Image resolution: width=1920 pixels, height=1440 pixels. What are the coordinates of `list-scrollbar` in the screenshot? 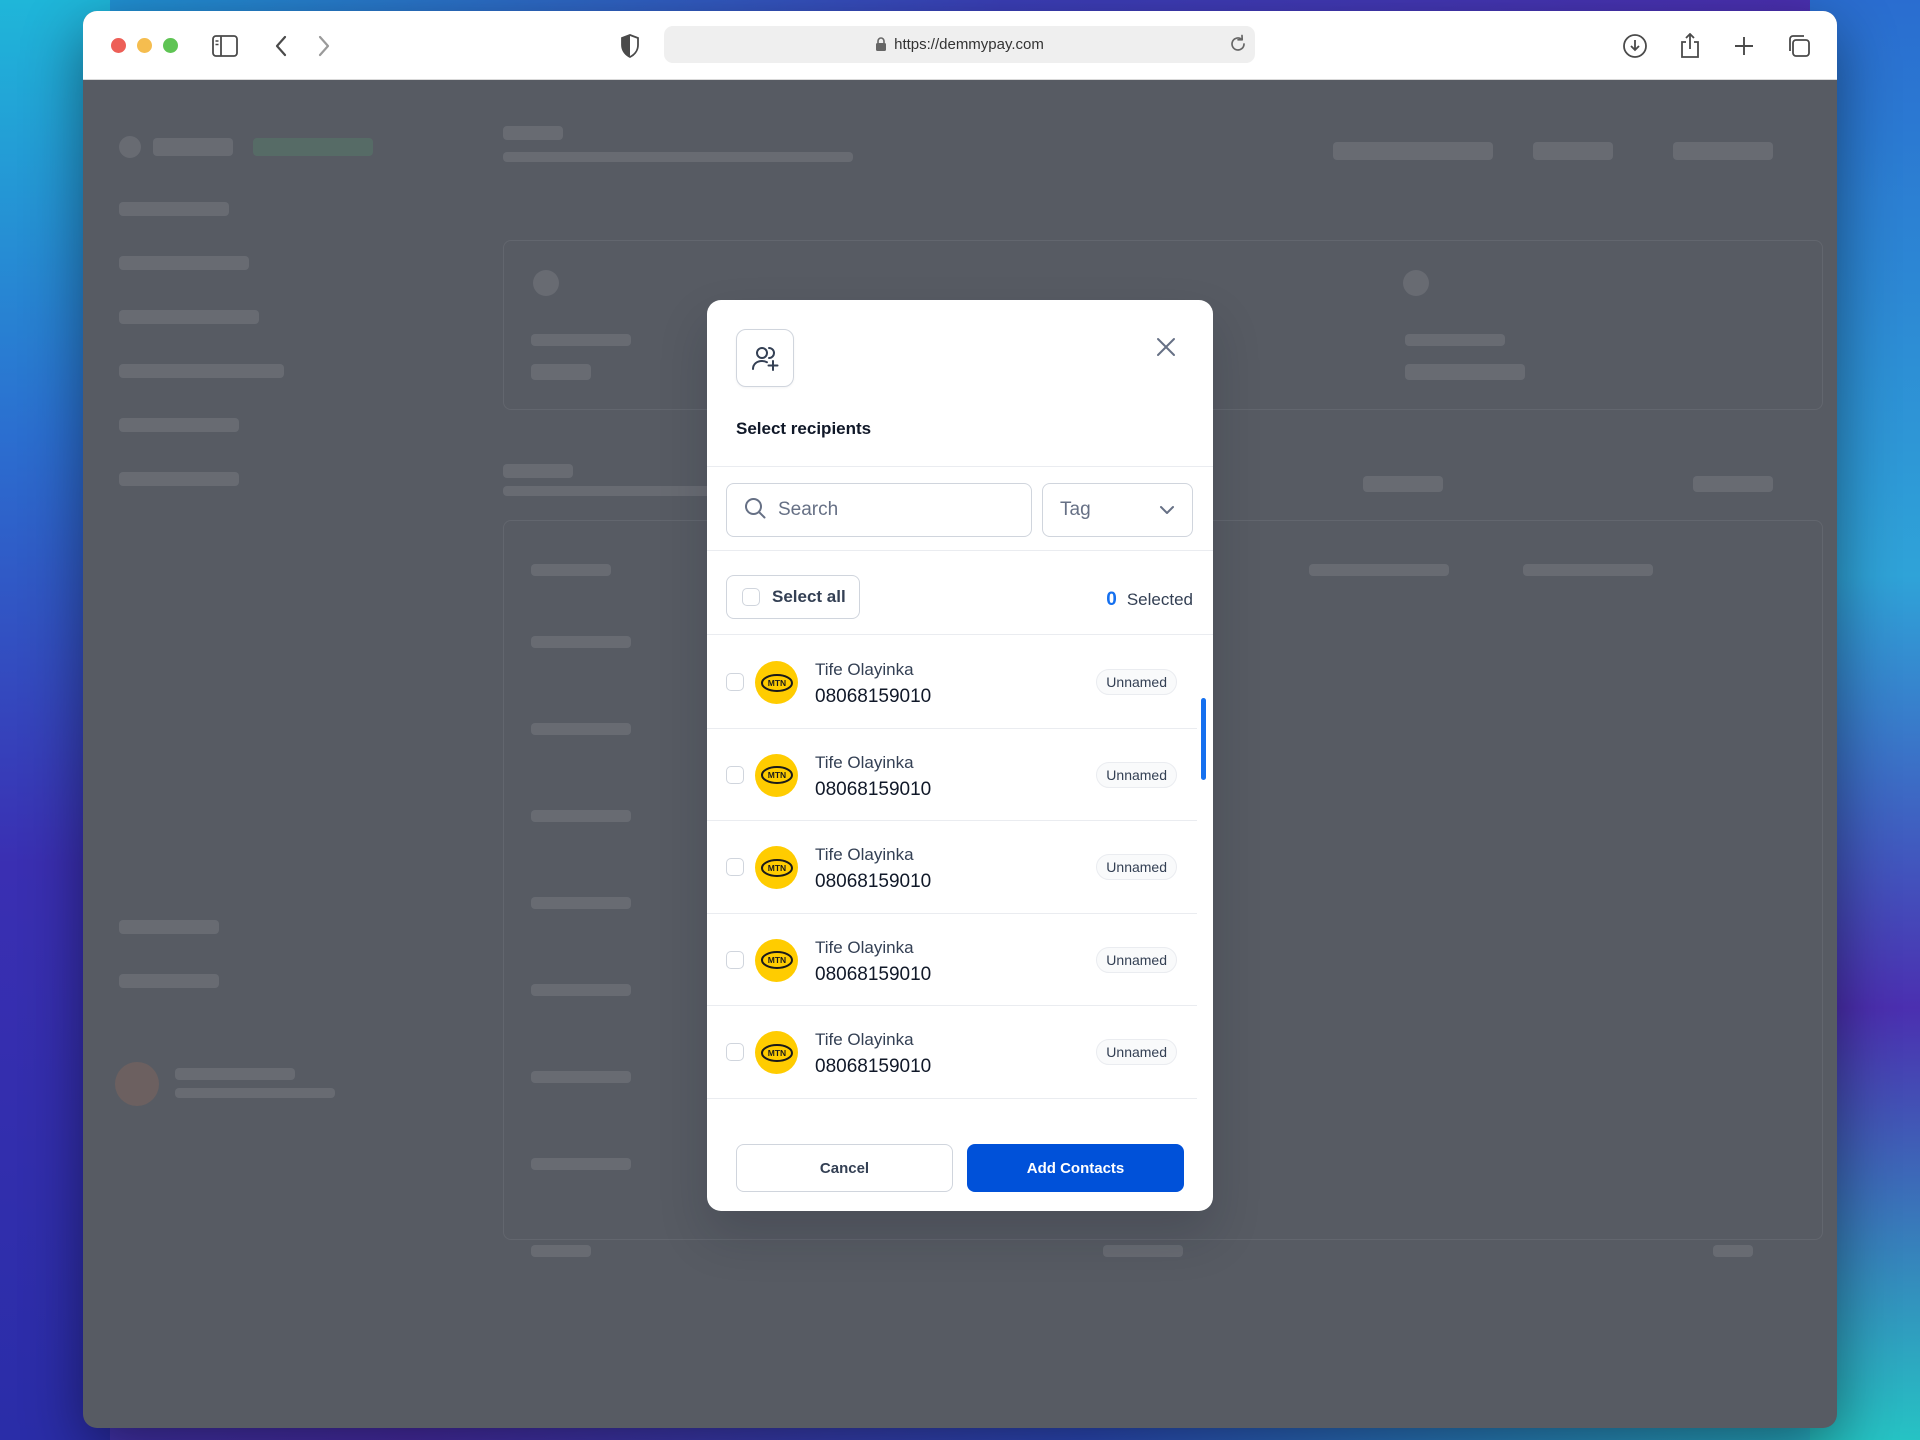 It's located at (1203, 739).